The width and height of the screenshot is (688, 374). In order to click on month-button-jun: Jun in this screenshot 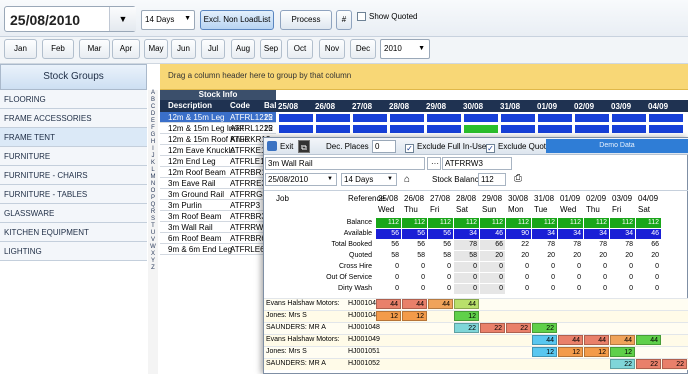, I will do `click(183, 49)`.